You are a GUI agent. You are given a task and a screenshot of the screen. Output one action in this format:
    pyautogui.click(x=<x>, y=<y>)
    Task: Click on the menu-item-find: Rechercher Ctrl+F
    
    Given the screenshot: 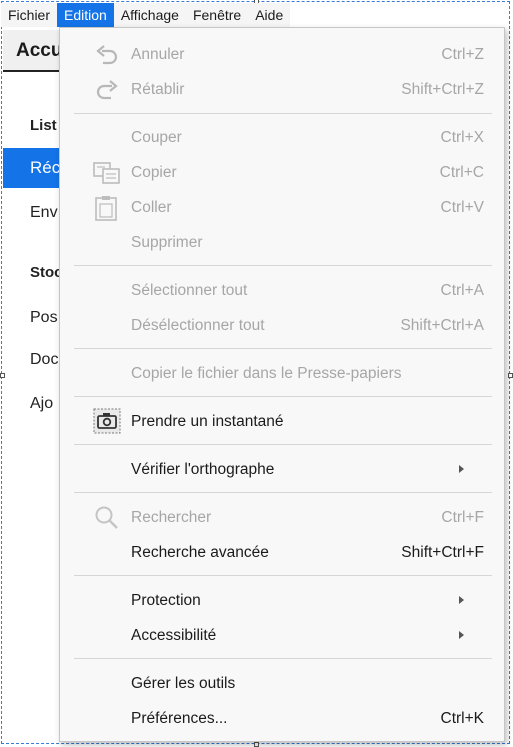 What is the action you would take?
    pyautogui.click(x=282, y=517)
    